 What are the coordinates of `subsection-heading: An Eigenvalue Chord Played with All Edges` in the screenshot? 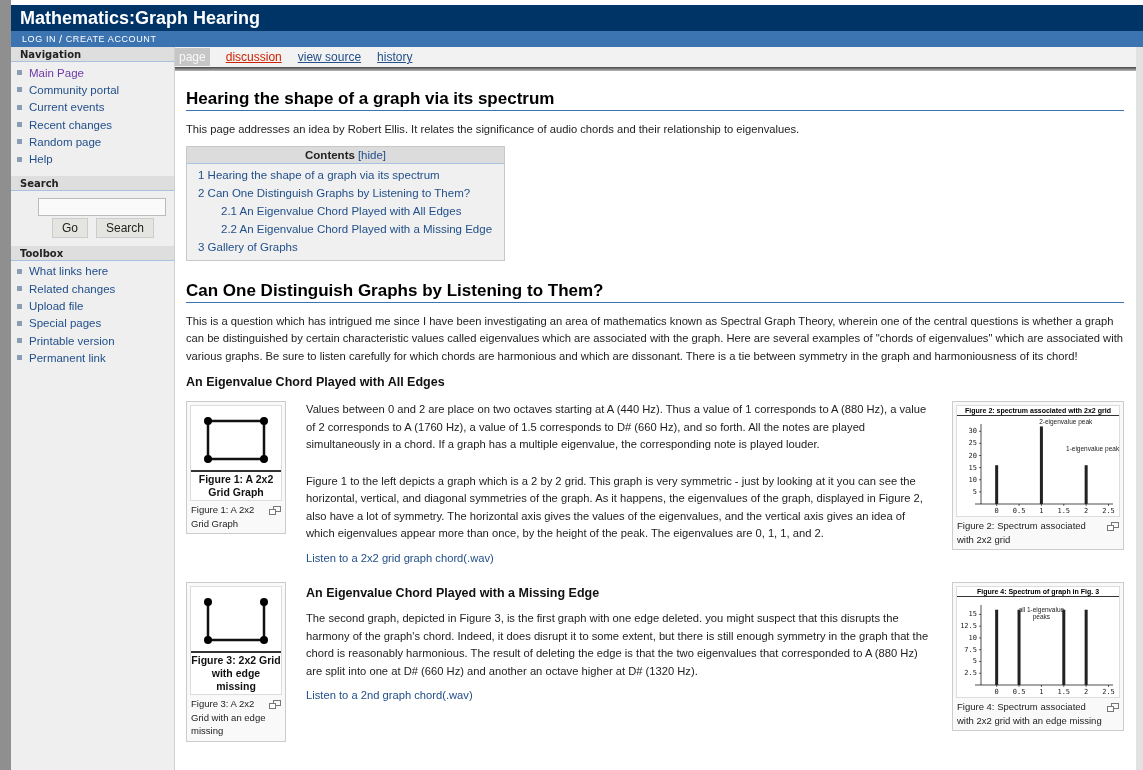 It's located at (316, 382).